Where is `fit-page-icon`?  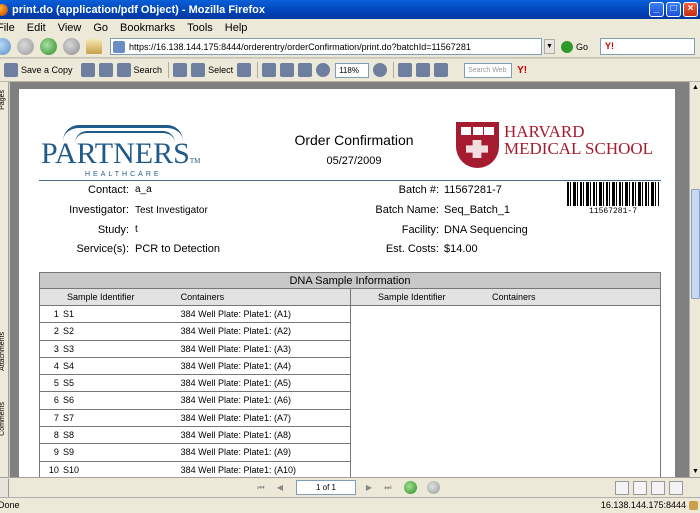
fit-page-icon is located at coordinates (287, 70).